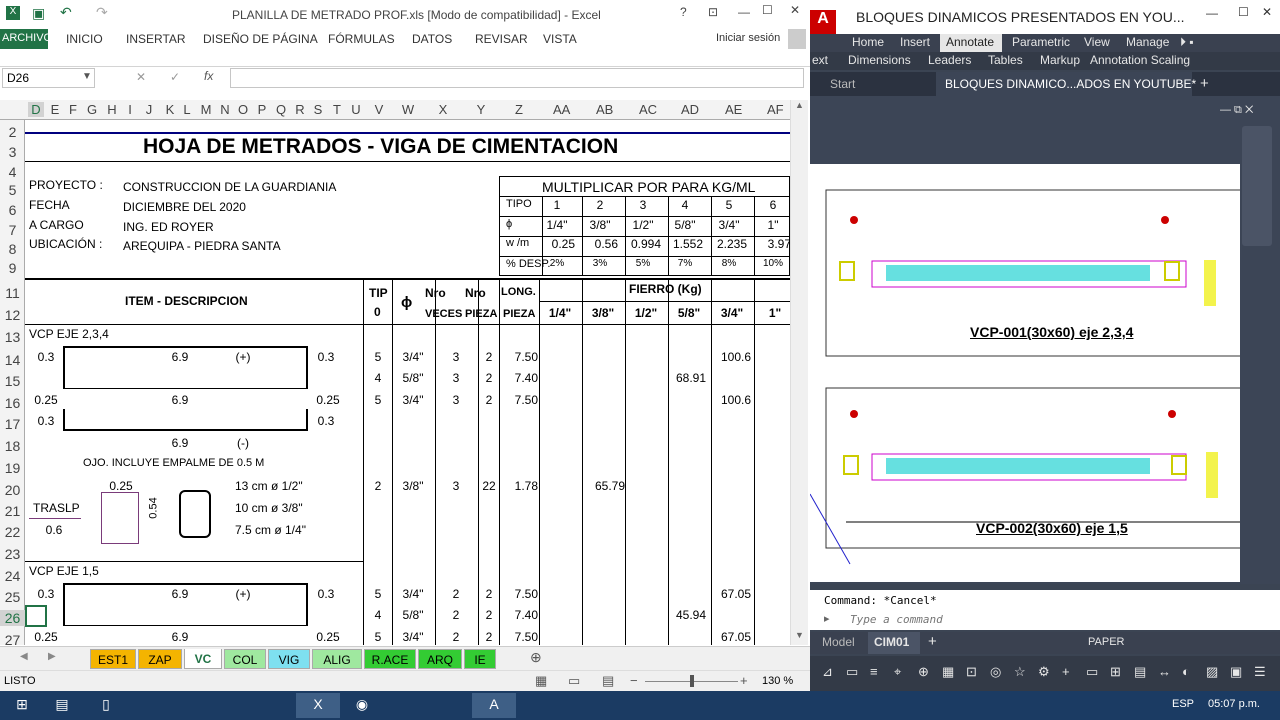  I want to click on column-header: J, so click(149, 109).